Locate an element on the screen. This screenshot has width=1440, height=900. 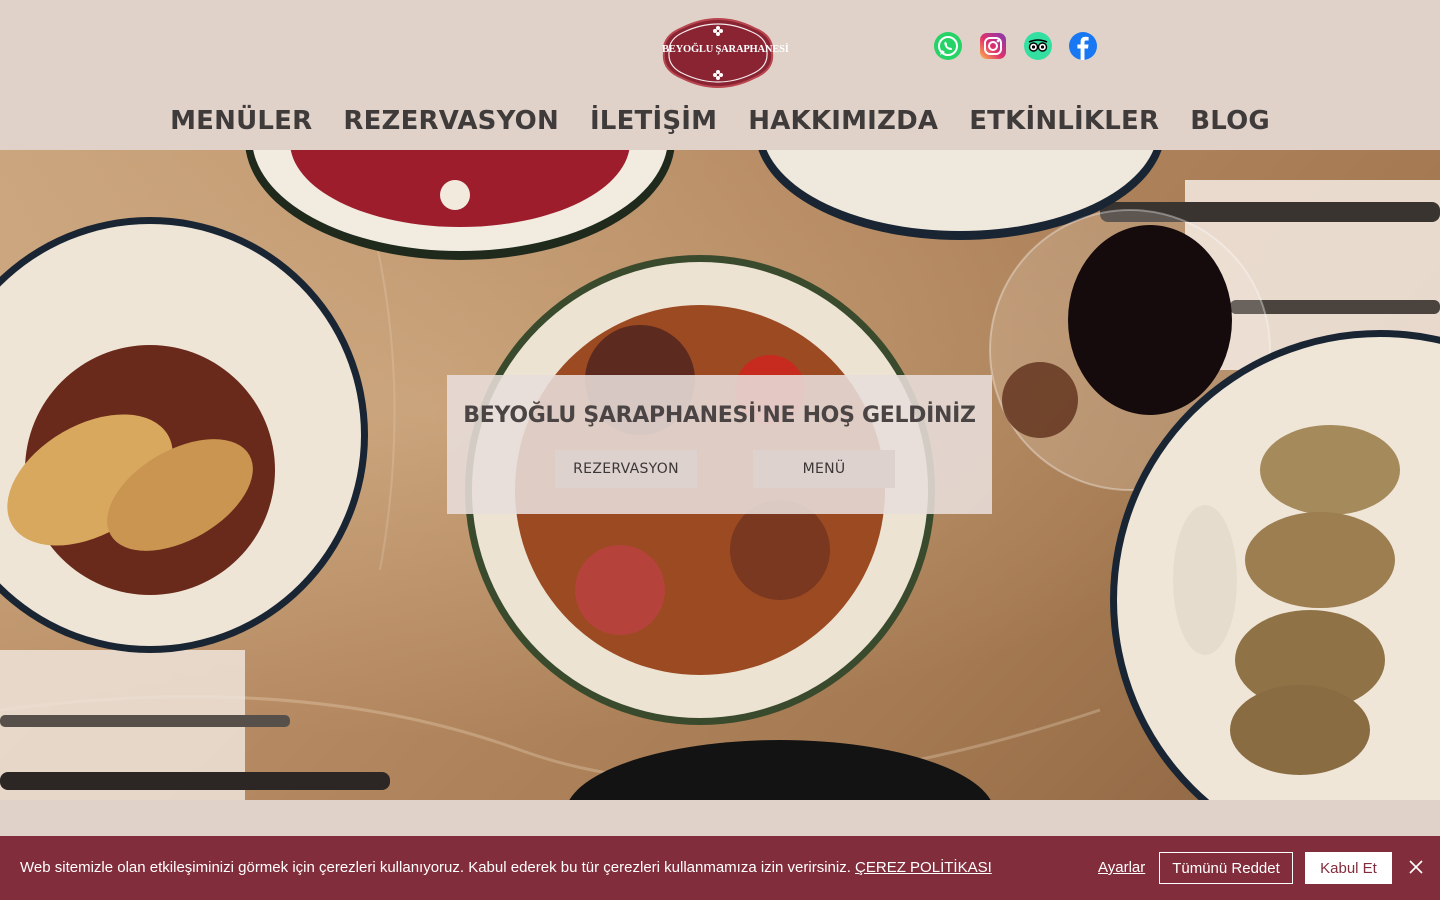
hero-reservation-button: REZERVASYON is located at coordinates (626, 469).